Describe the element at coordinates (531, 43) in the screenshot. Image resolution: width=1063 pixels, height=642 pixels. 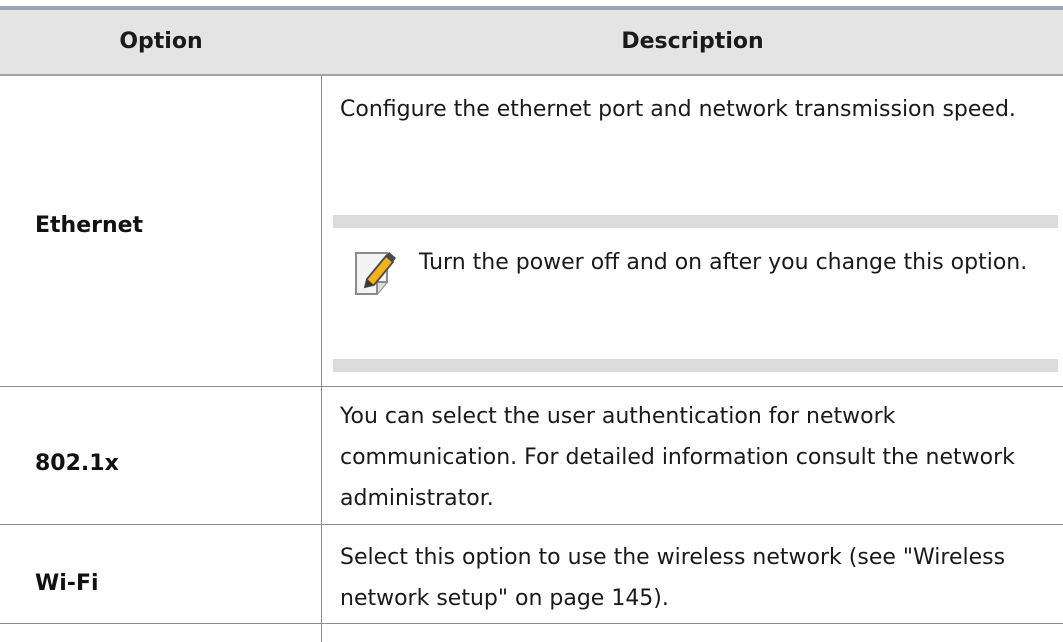
I see `table-header: Option Description` at that location.